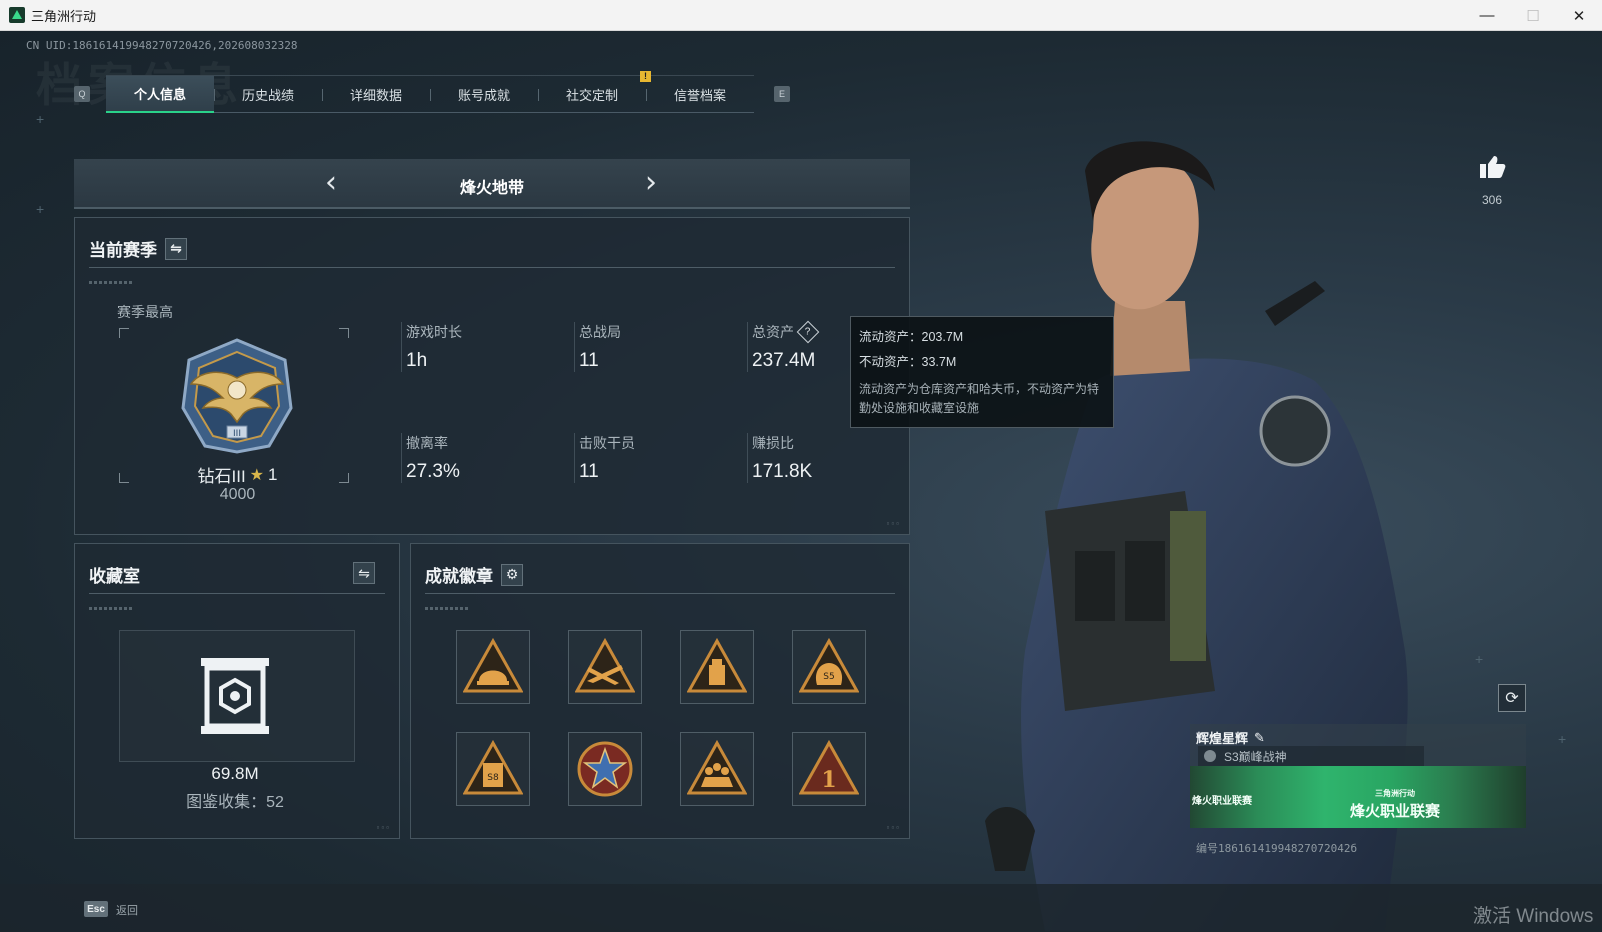 The image size is (1602, 932). Describe the element at coordinates (773, 443) in the screenshot. I see `stat-label: 赚损比` at that location.